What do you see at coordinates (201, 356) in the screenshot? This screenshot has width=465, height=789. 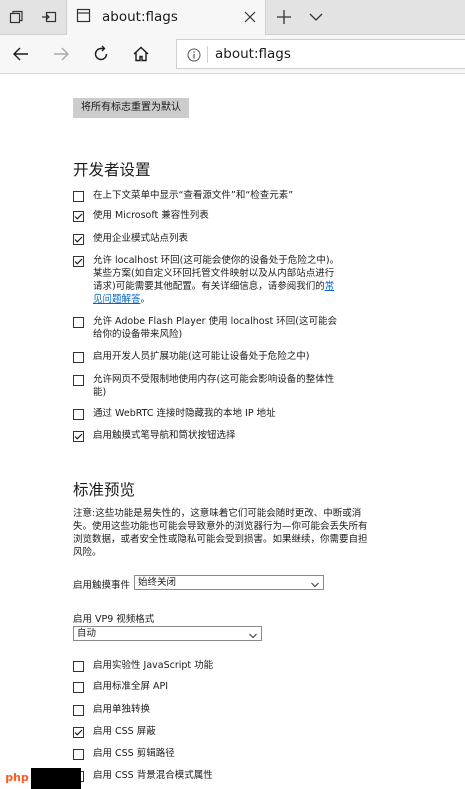 I see `flag-label: 启用开发人员扩展功能(这可能让设备处于危险之中)` at bounding box center [201, 356].